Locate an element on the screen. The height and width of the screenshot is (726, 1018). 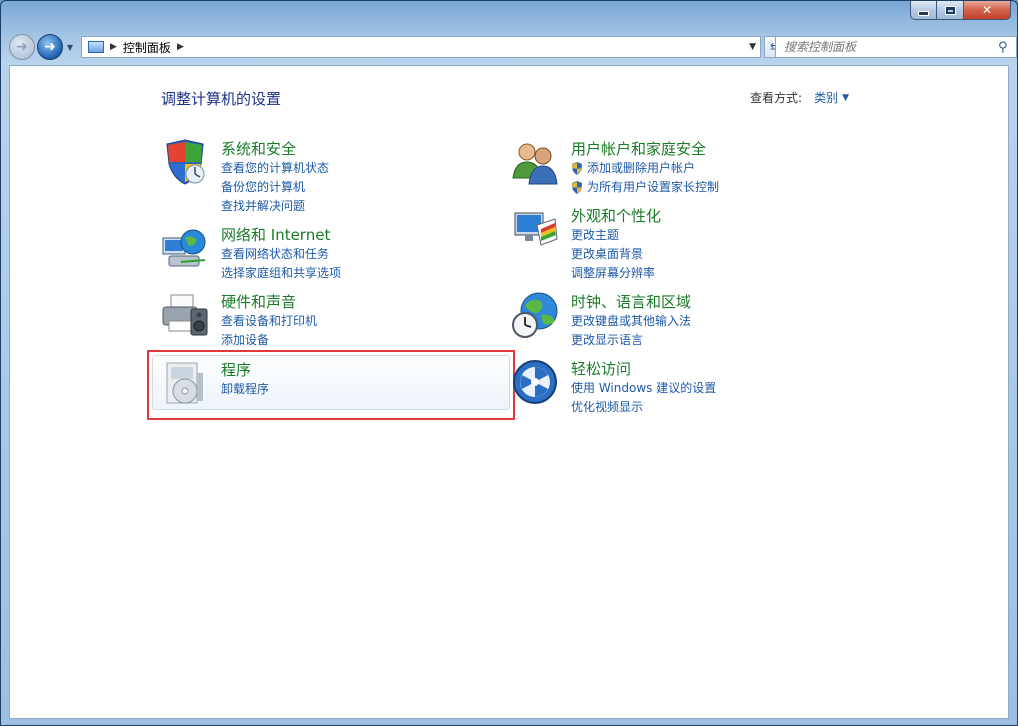
category-title: 硬件和声音 is located at coordinates (258, 301).